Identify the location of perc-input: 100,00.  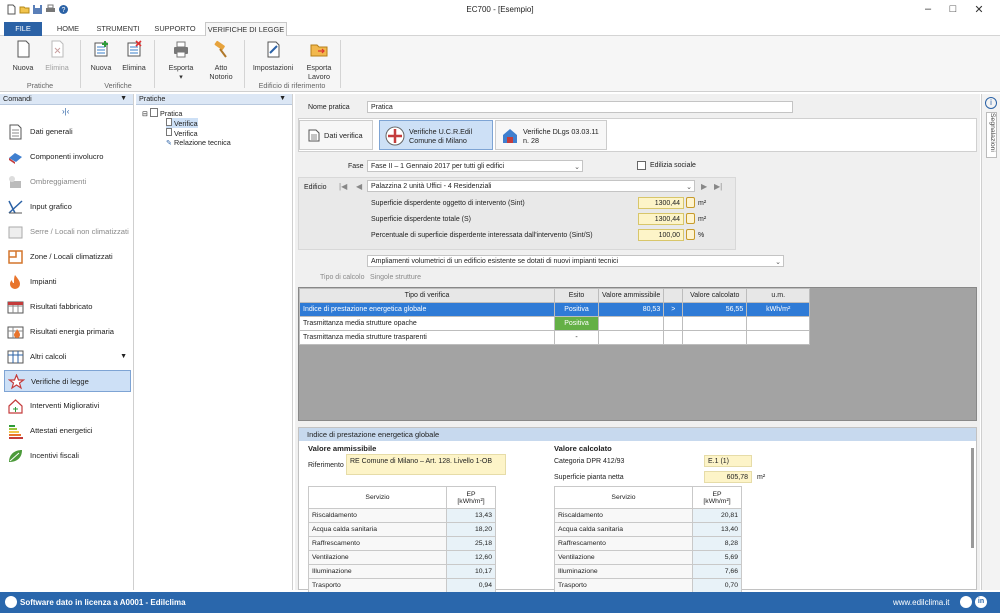
(661, 235).